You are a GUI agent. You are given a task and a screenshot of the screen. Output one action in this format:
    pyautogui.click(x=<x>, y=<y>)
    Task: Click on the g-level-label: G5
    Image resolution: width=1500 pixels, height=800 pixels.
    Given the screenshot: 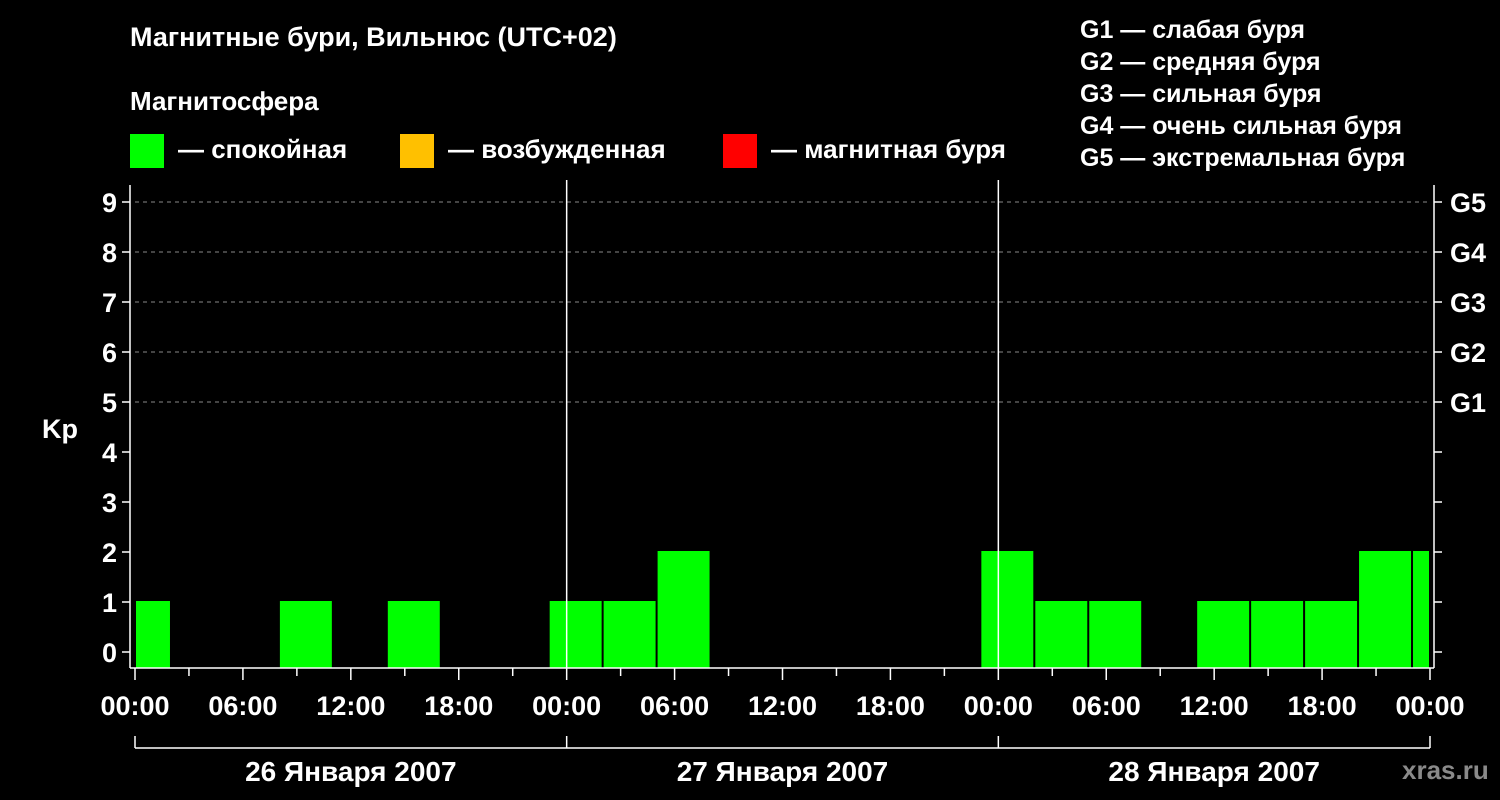 What is the action you would take?
    pyautogui.click(x=1468, y=203)
    